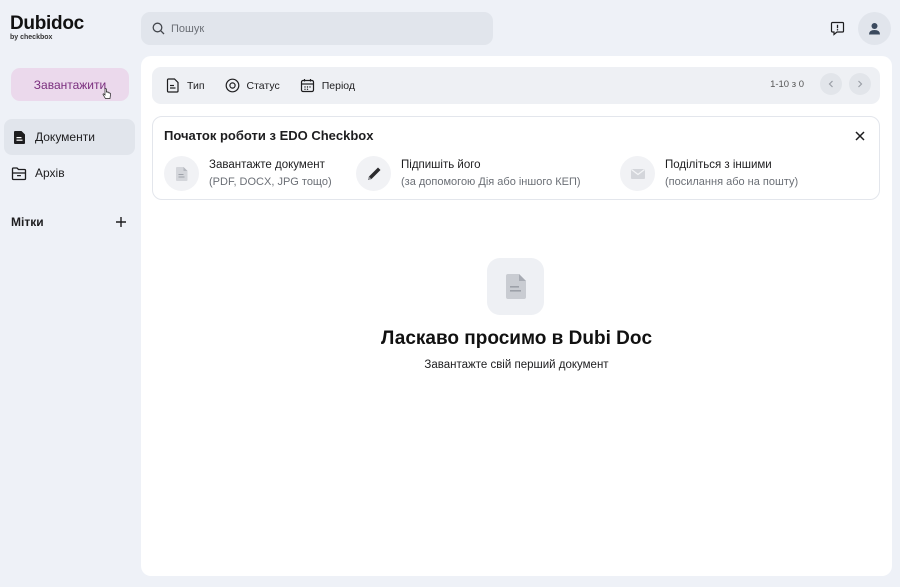 This screenshot has width=900, height=587. I want to click on welcome-subtitle: Завантажте свій перший документ, so click(516, 365).